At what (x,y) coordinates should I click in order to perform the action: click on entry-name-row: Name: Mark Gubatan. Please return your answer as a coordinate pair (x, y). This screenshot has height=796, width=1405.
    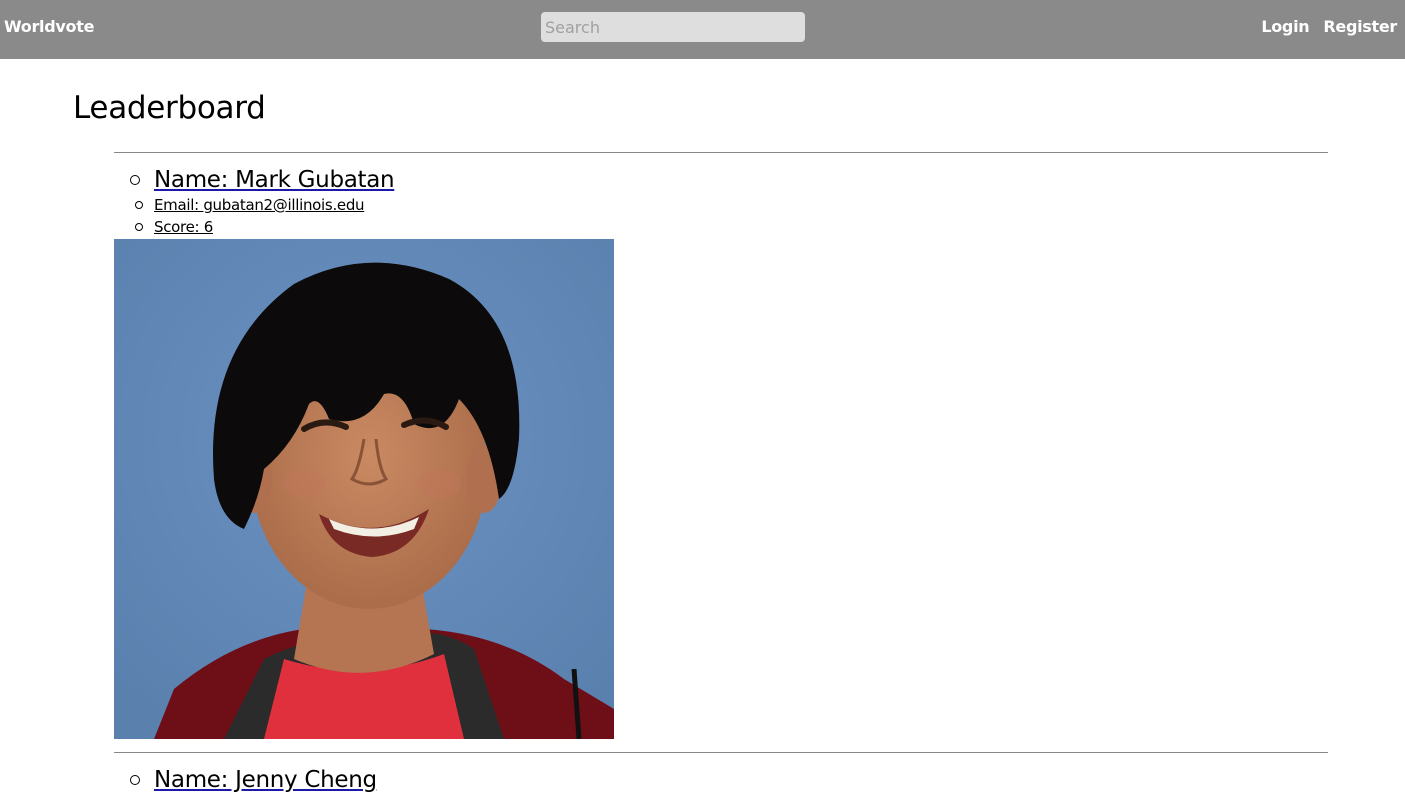
    Looking at the image, I should click on (254, 180).